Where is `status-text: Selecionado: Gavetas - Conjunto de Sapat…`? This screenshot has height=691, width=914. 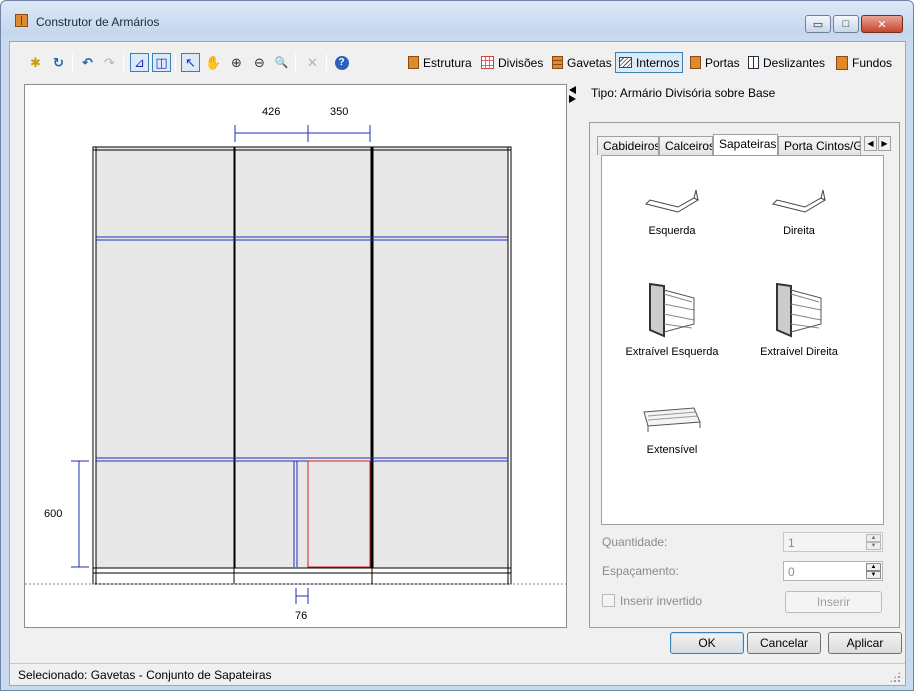 status-text: Selecionado: Gavetas - Conjunto de Sapat… is located at coordinates (145, 675).